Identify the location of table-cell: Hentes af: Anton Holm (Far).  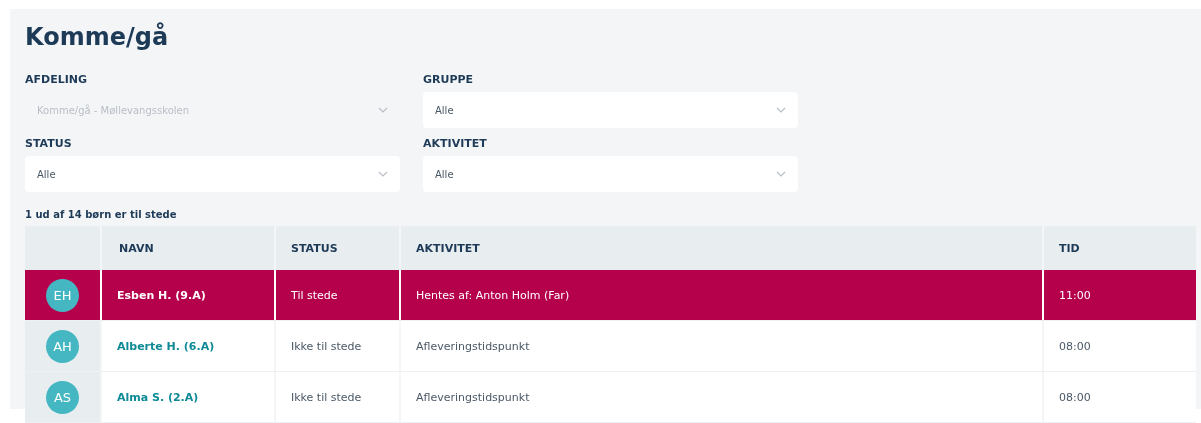
(493, 295).